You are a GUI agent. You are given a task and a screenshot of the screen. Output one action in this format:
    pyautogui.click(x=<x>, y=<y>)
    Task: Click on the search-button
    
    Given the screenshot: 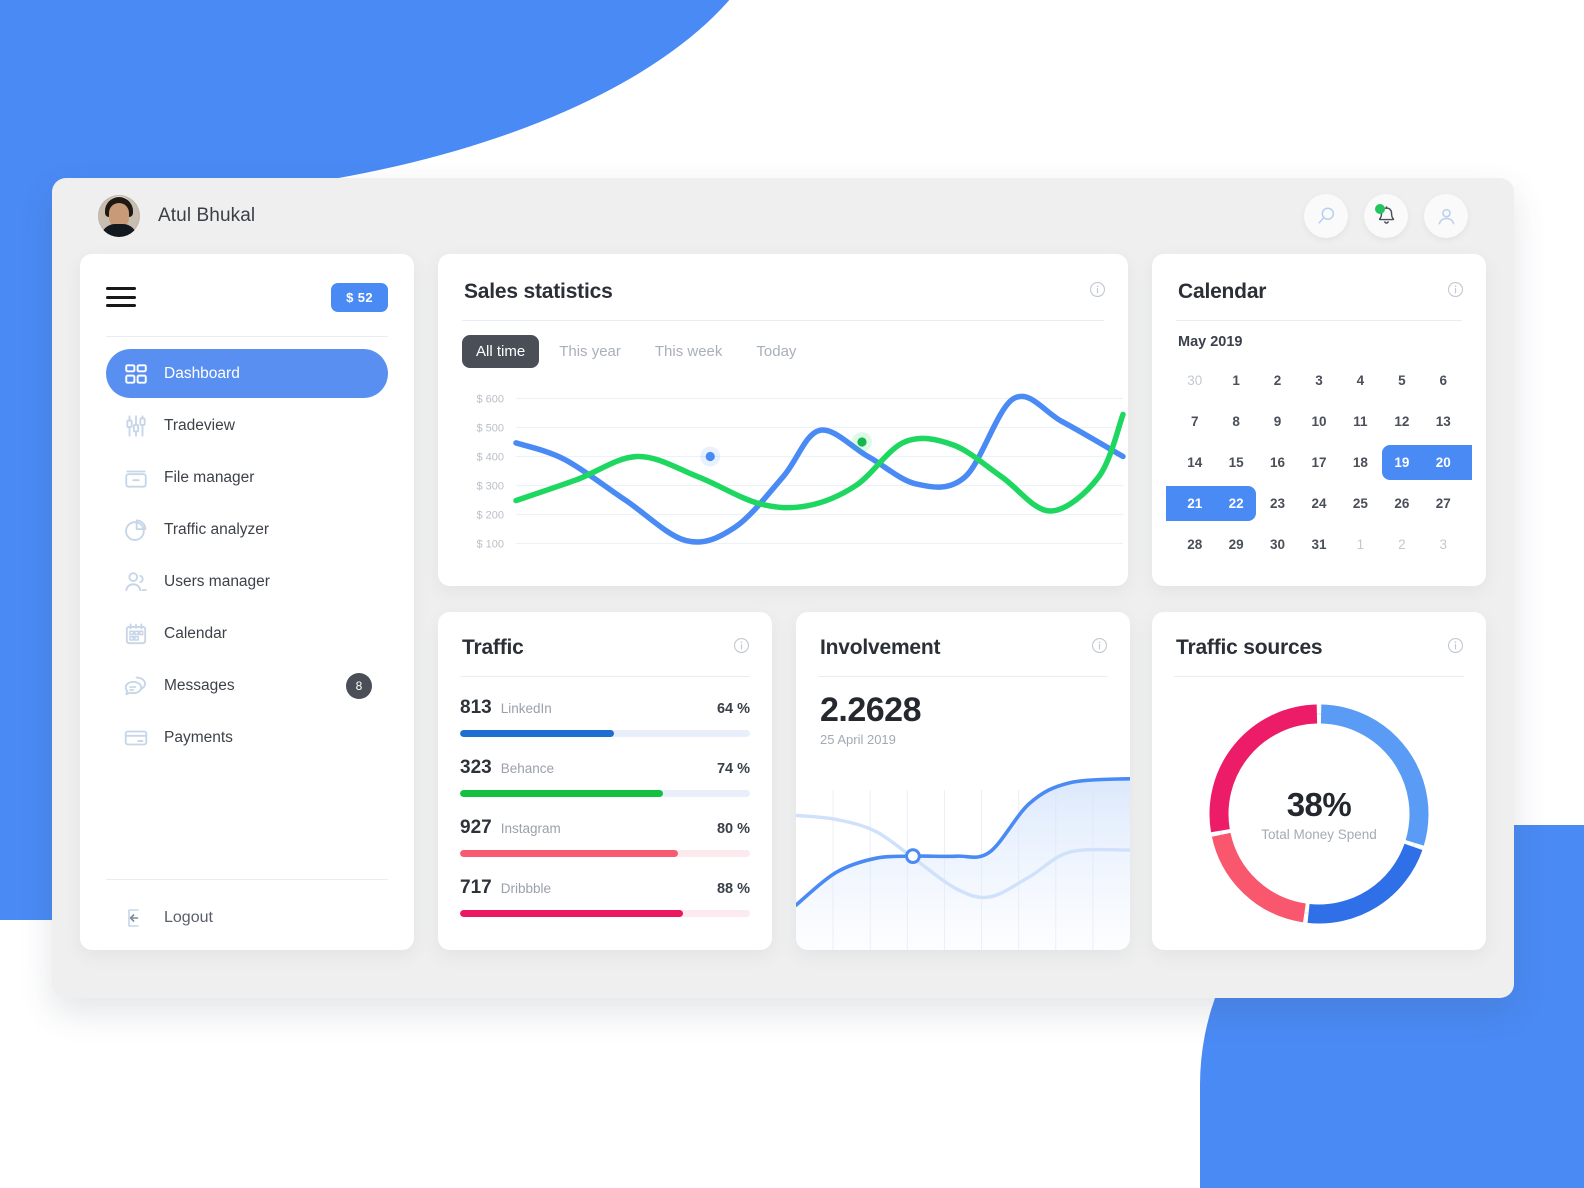 What is the action you would take?
    pyautogui.click(x=1326, y=216)
    